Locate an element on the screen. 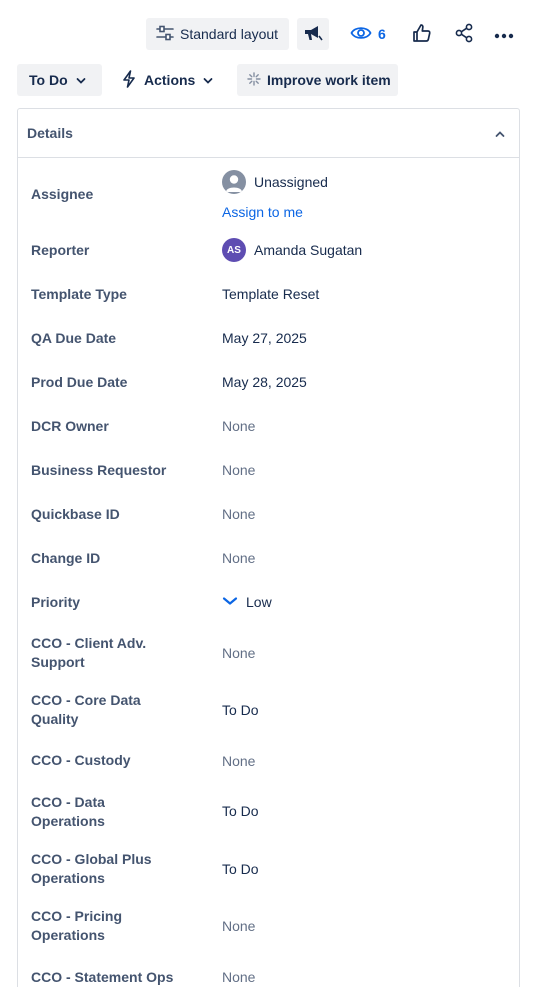  field-label-cco-core-data-quality: CCO - Core Data Quality is located at coordinates (86, 709).